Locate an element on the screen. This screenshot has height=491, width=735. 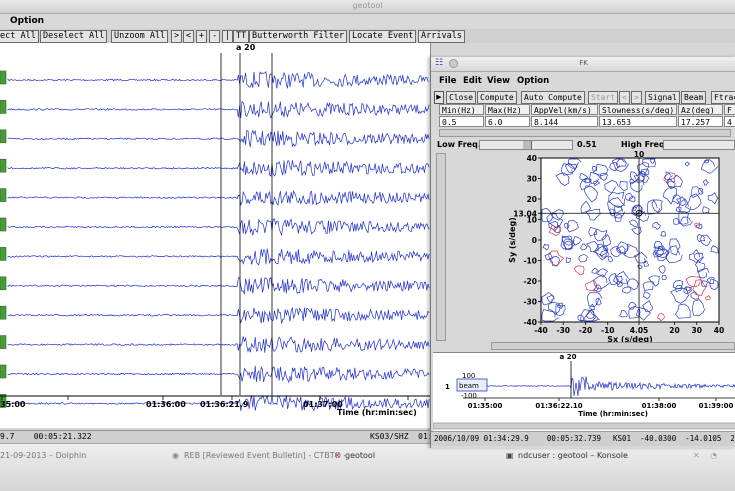
fk-menu-file: File is located at coordinates (447, 81).